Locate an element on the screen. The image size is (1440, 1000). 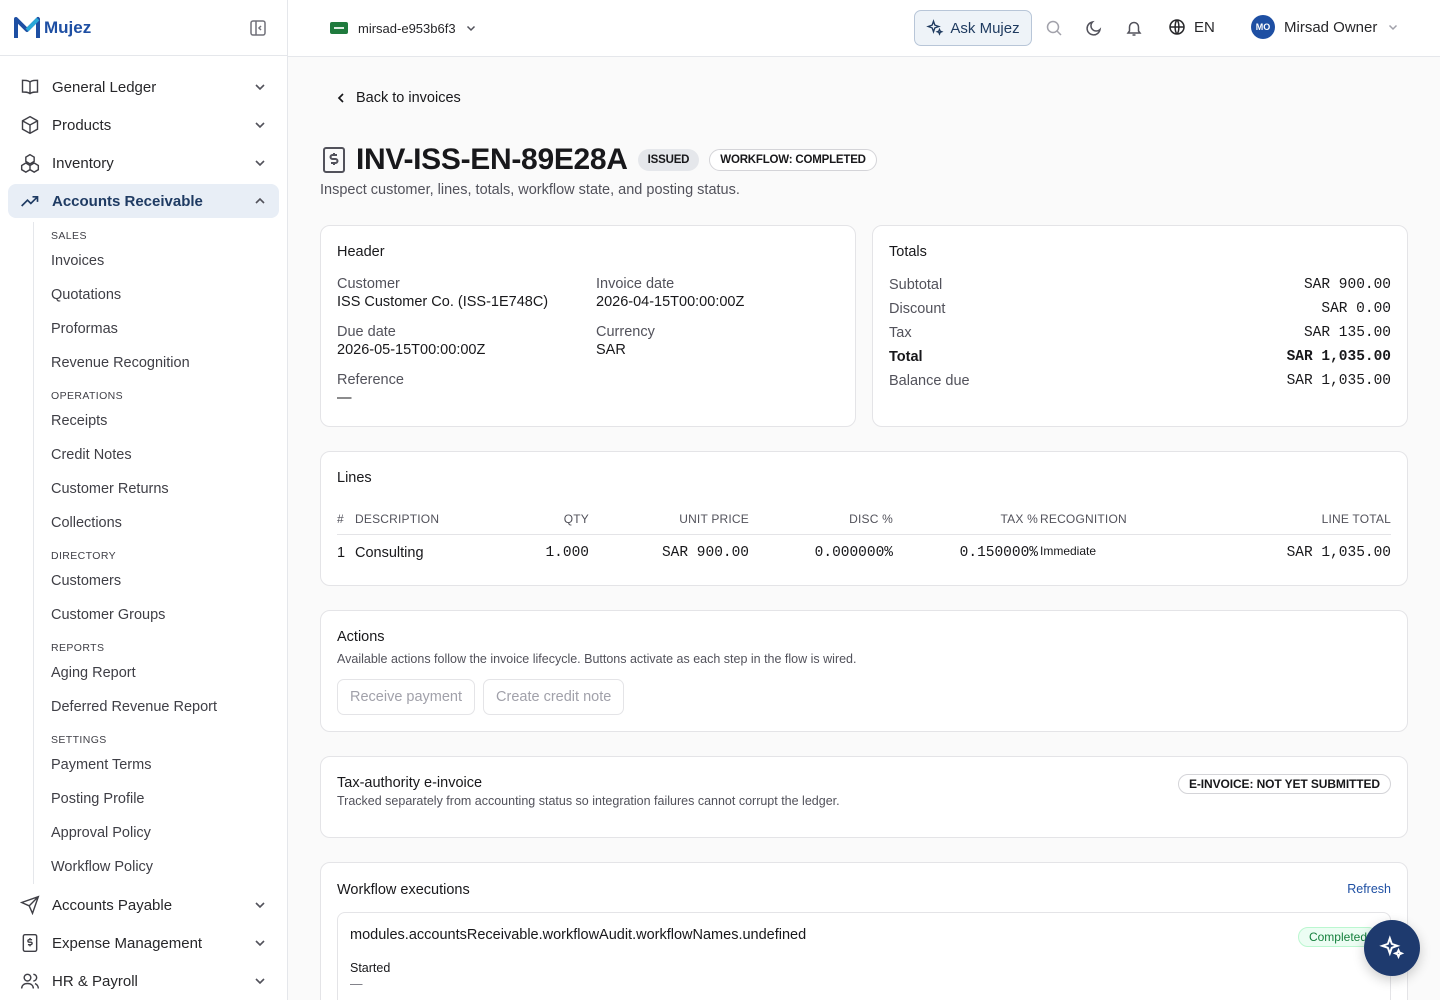
section-reports: REPORTS is located at coordinates (78, 648).